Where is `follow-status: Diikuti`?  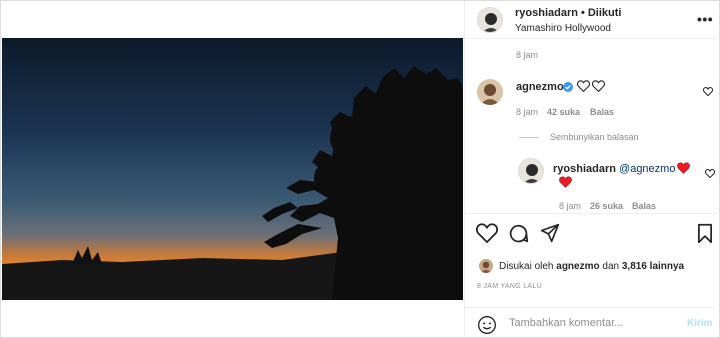 follow-status: Diikuti is located at coordinates (605, 13).